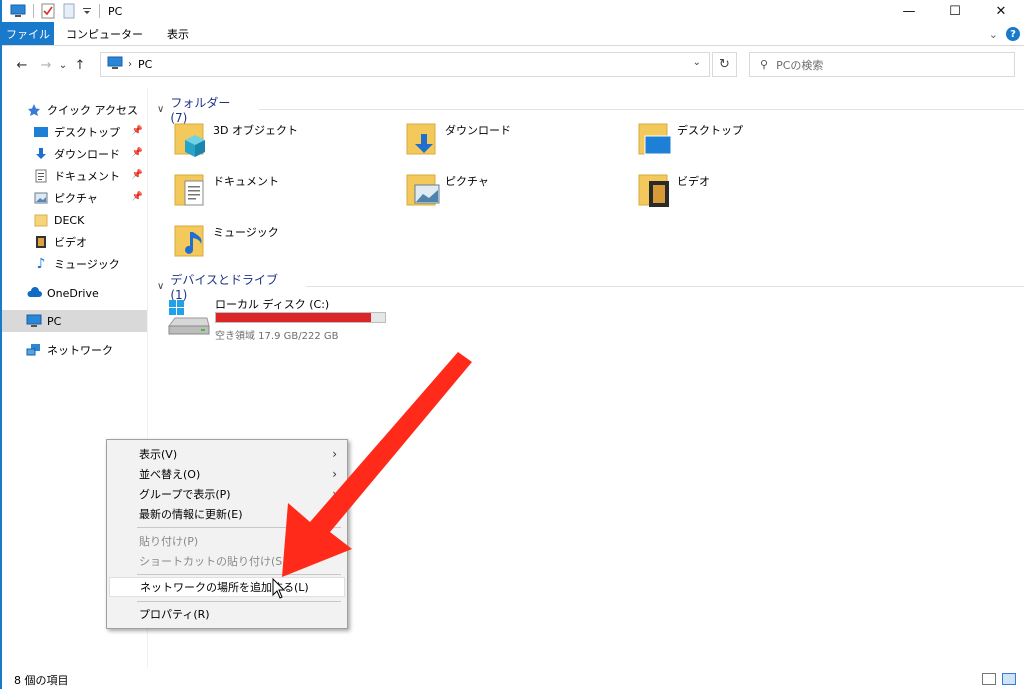  What do you see at coordinates (263, 244) in the screenshot?
I see `folder-music: ミュージック` at bounding box center [263, 244].